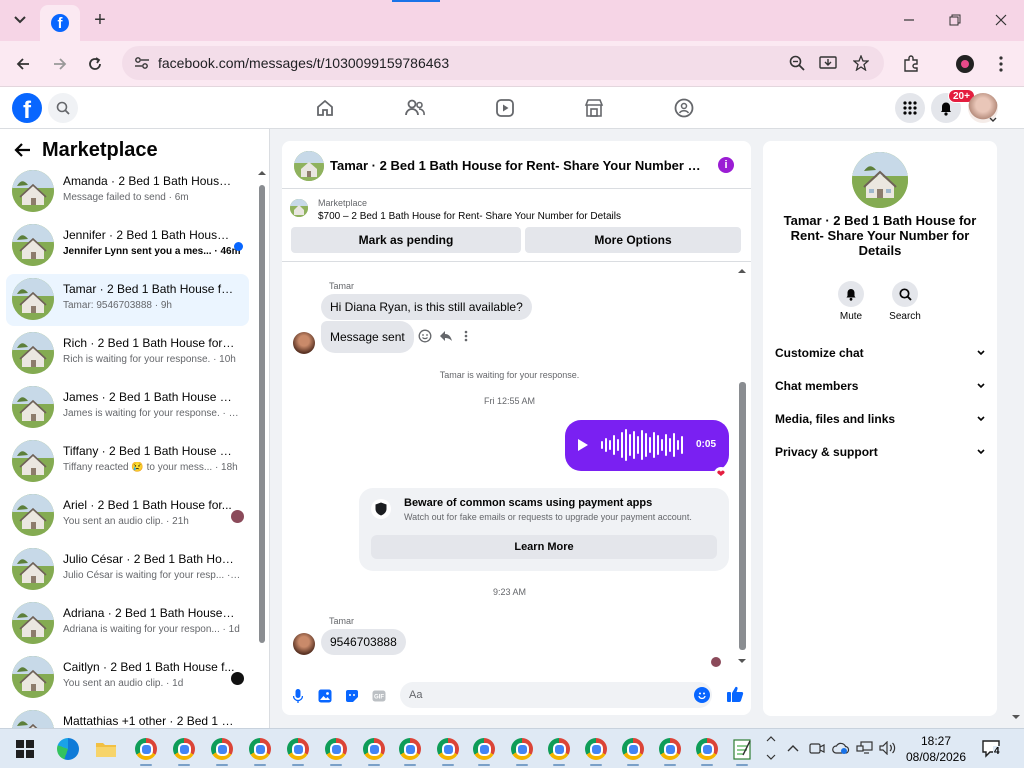  What do you see at coordinates (702, 695) in the screenshot?
I see `emoji-button` at bounding box center [702, 695].